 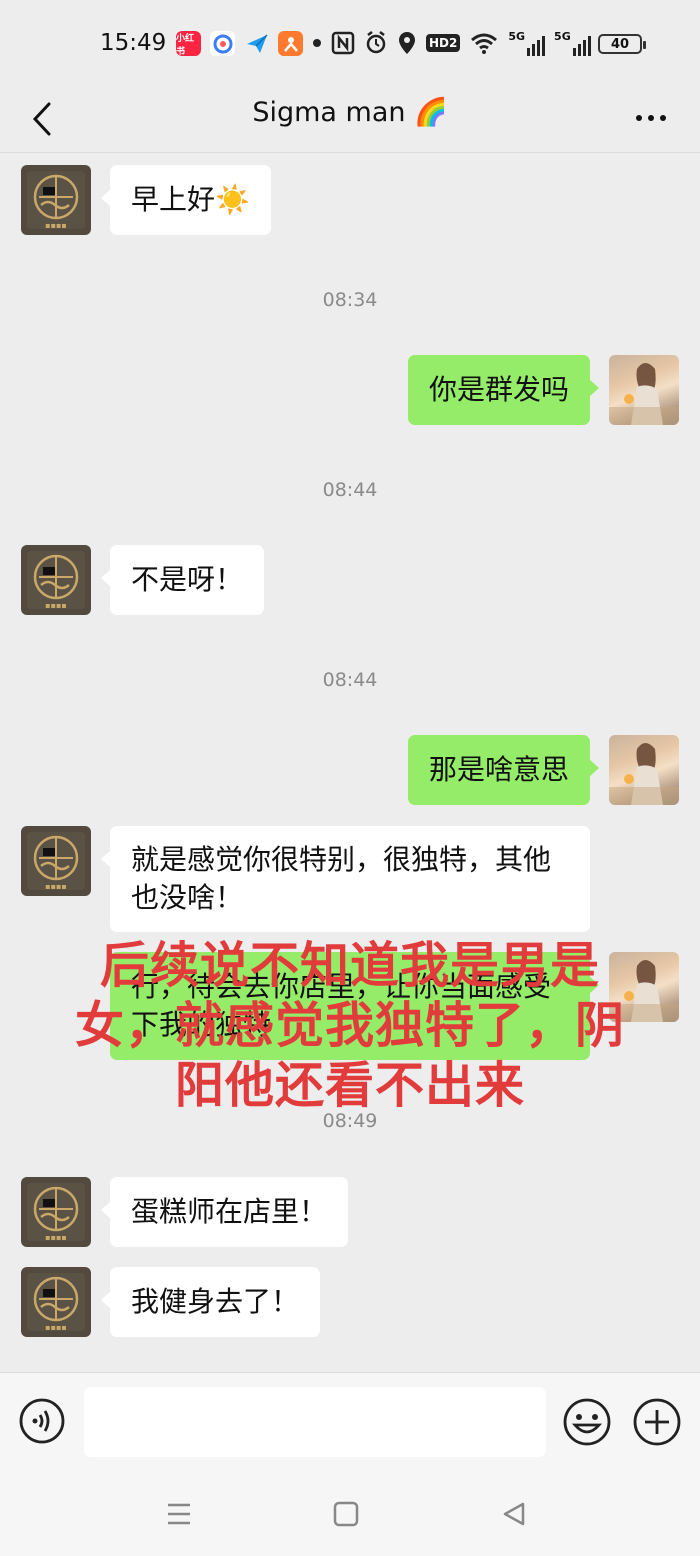 What do you see at coordinates (572, 43) in the screenshot?
I see `signal-2-icon: 5G` at bounding box center [572, 43].